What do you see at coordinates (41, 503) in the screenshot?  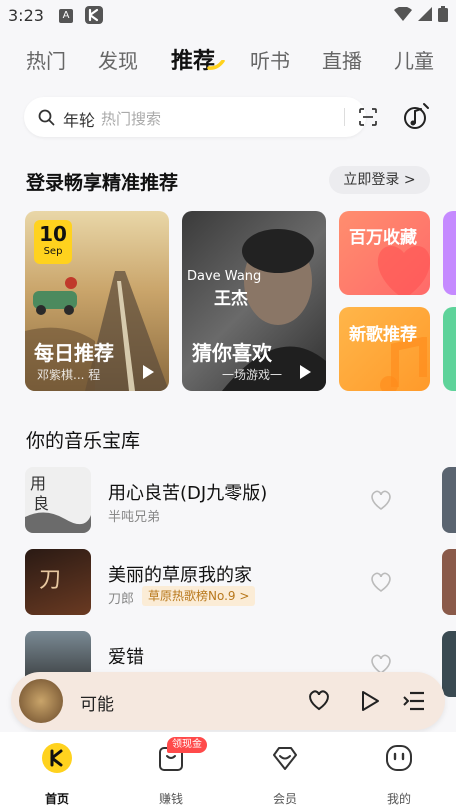 I see `svg-text: 良` at bounding box center [41, 503].